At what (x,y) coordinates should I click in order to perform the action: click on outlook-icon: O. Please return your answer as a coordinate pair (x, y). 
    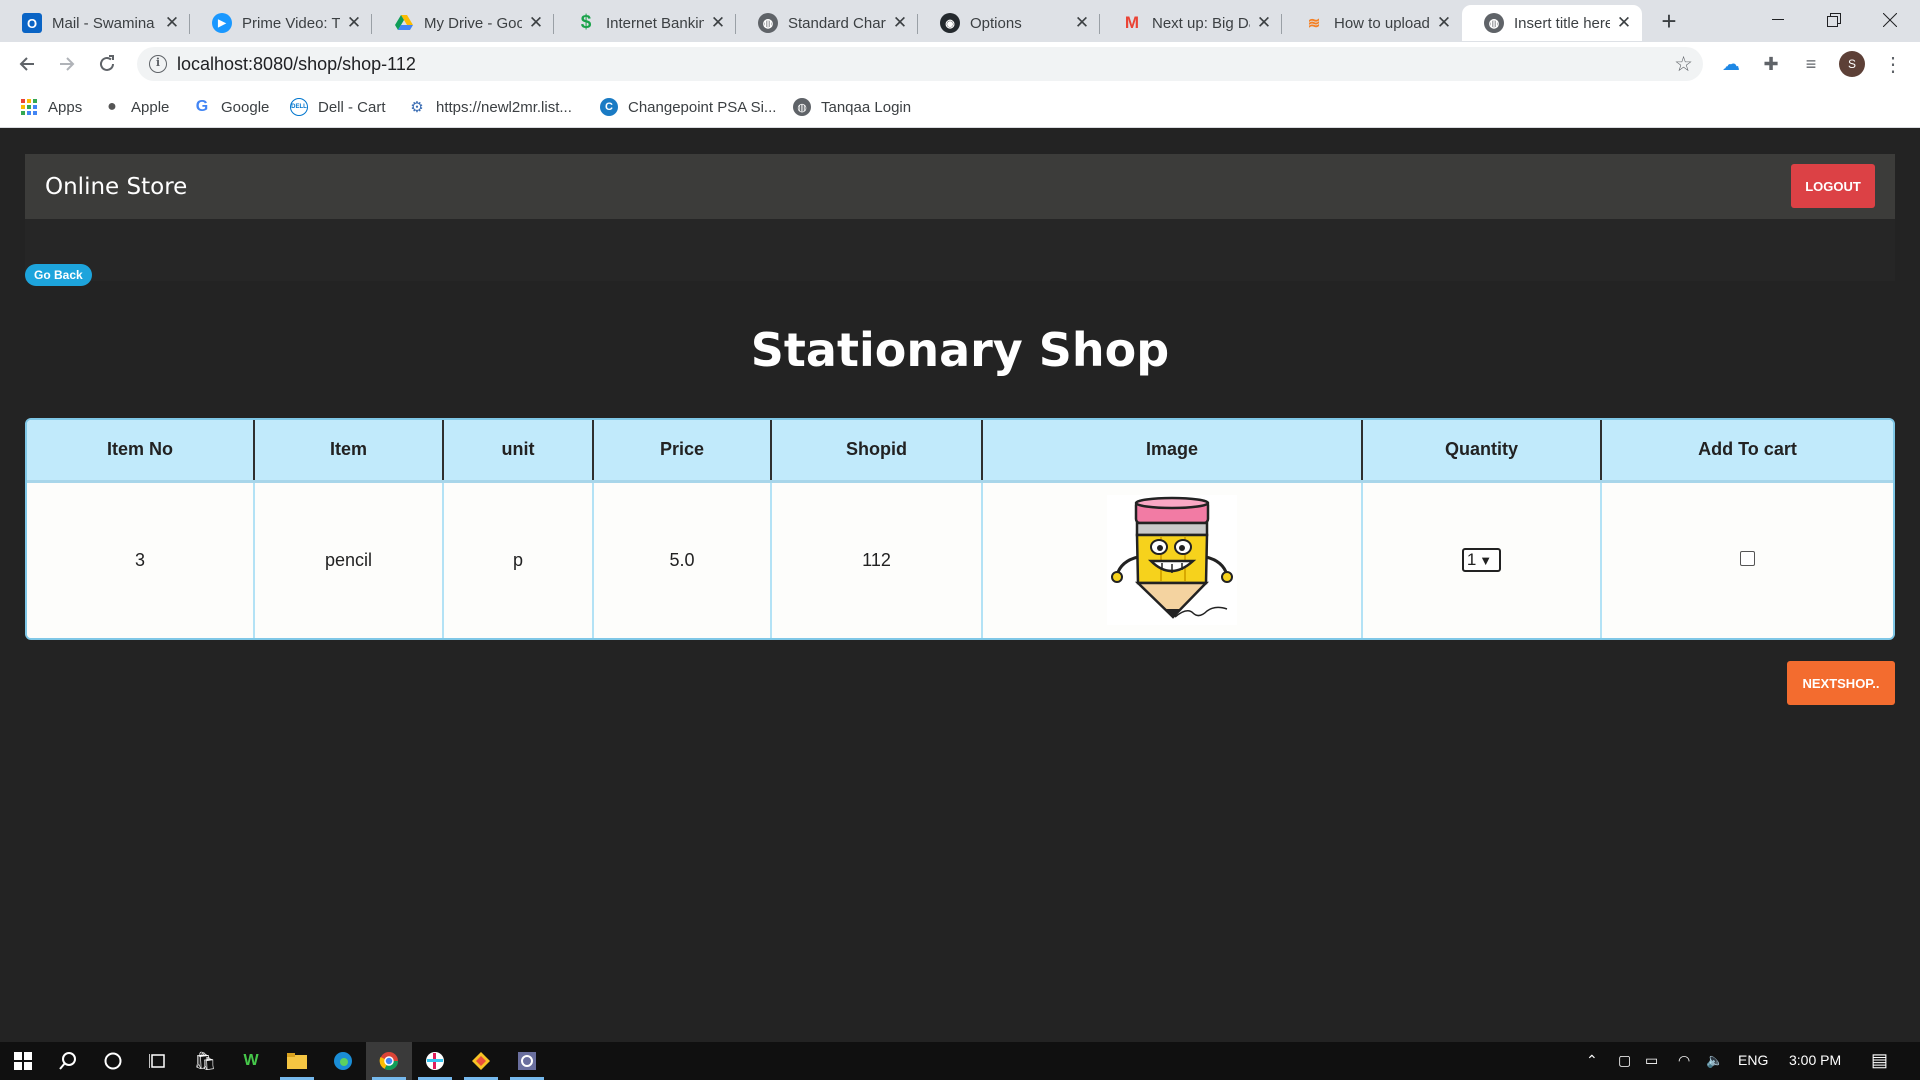
    Looking at the image, I should click on (32, 23).